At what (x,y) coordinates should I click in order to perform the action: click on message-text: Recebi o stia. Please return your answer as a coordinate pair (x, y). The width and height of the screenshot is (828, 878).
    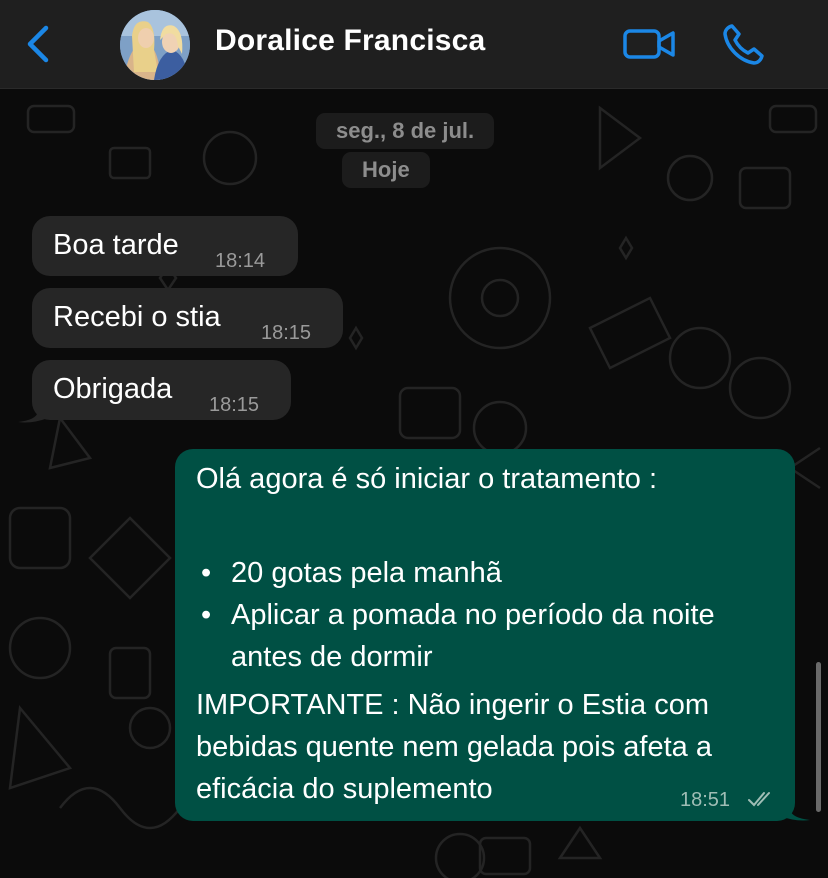
    Looking at the image, I should click on (137, 317).